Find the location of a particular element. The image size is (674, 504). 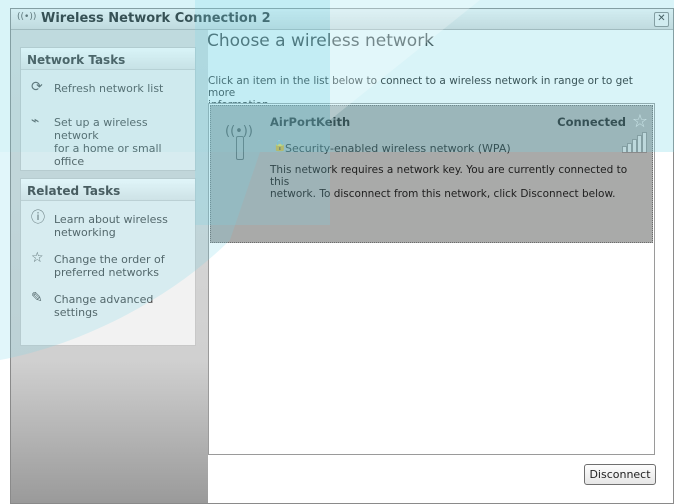

star-icon: ☆ is located at coordinates (37, 258).